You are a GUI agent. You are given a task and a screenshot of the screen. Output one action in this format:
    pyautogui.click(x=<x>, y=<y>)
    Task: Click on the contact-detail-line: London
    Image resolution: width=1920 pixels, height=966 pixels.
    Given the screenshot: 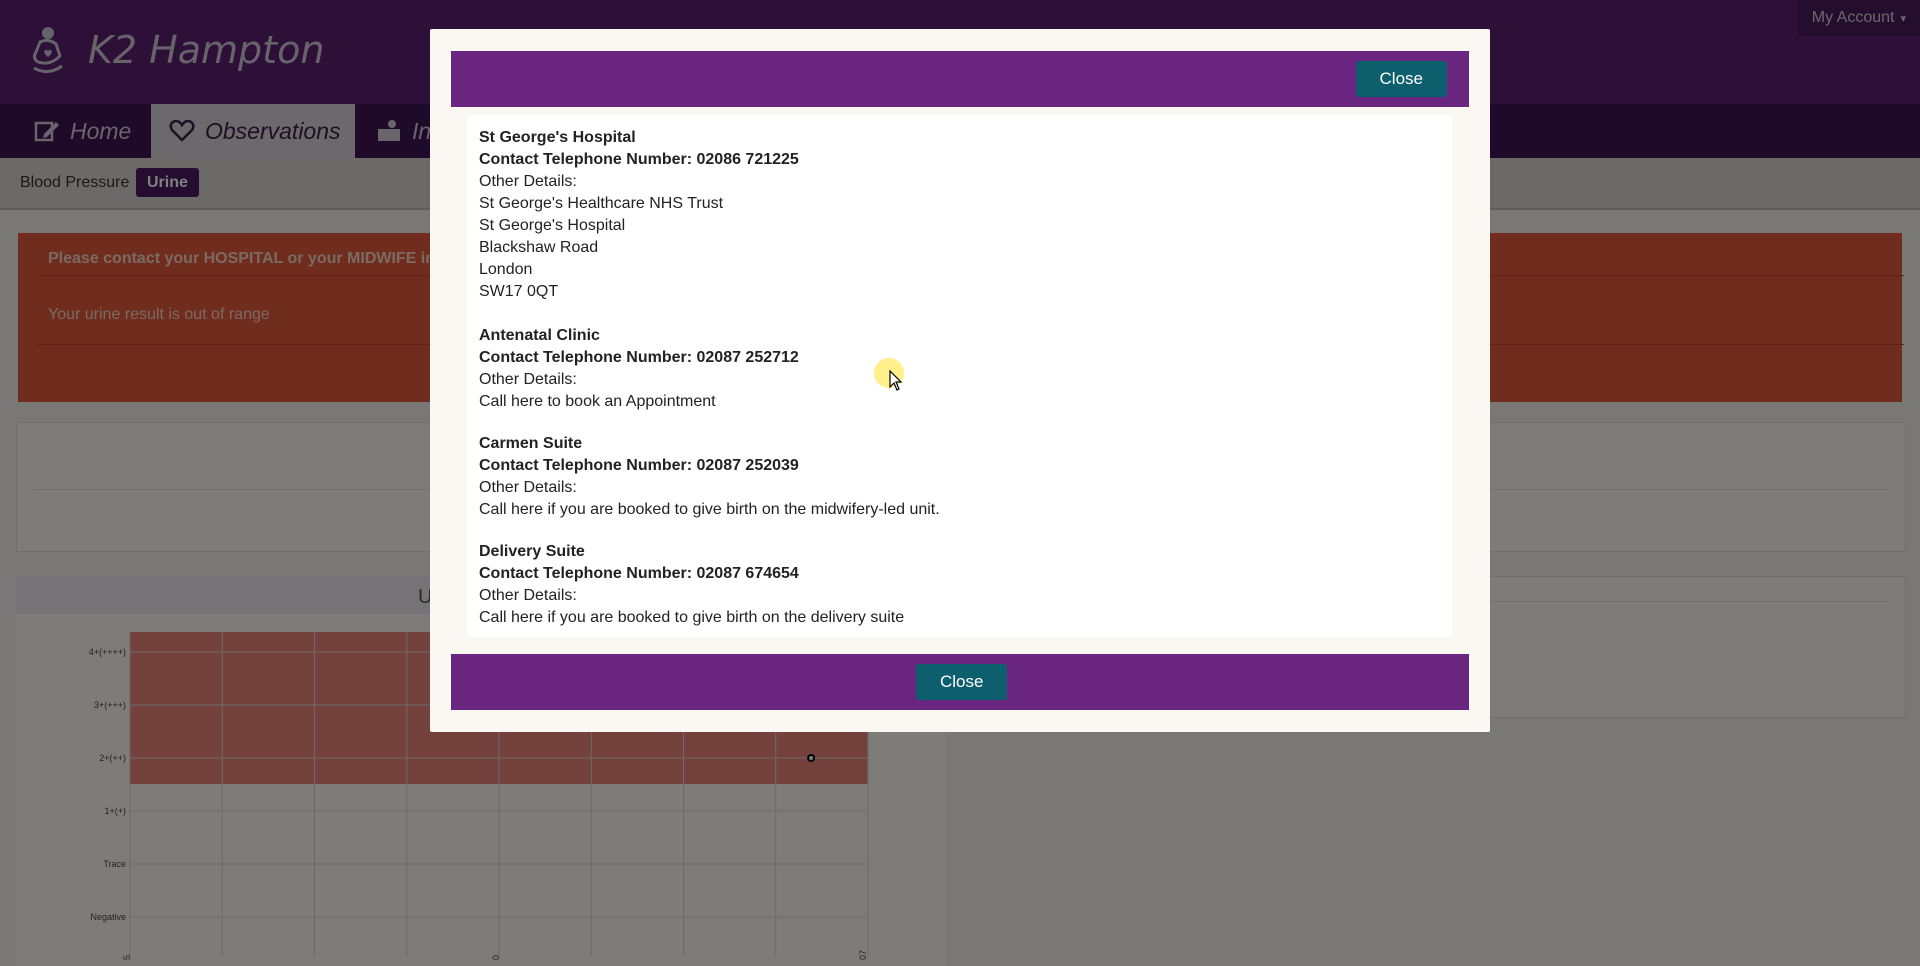 What is the action you would take?
    pyautogui.click(x=506, y=269)
    